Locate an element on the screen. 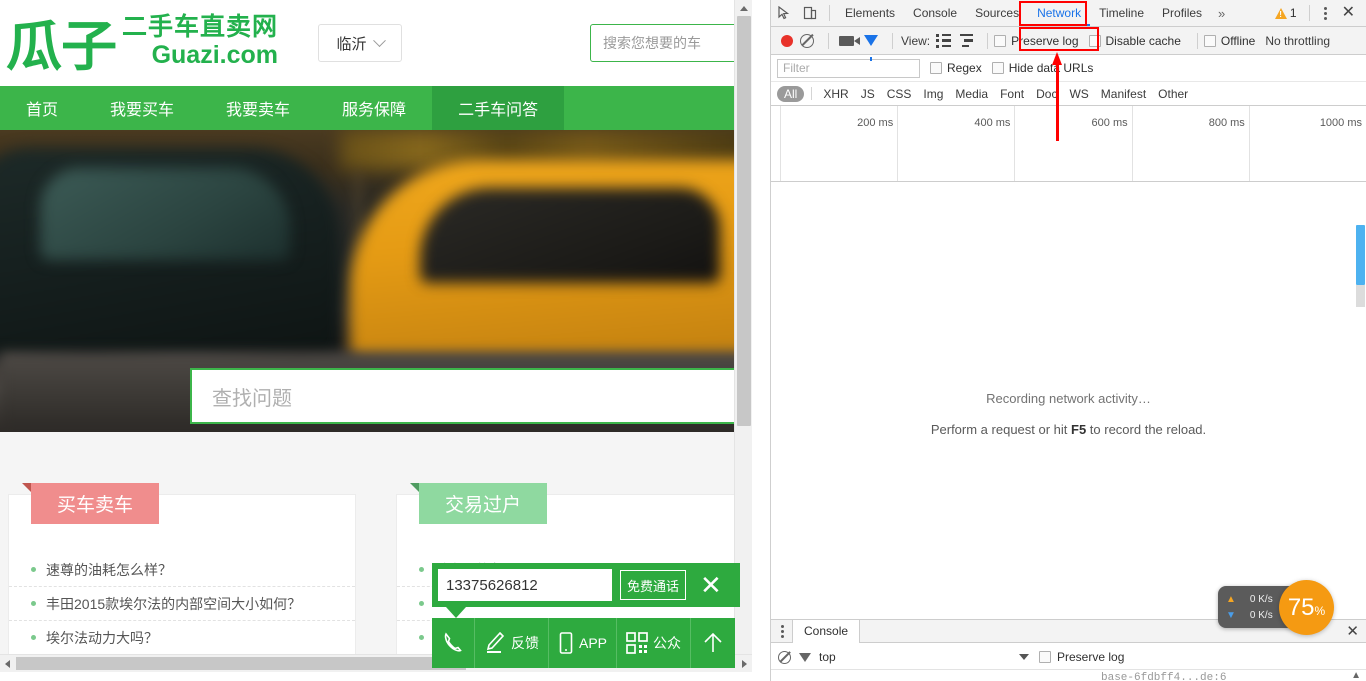  type-filter-doc: Doc is located at coordinates (1046, 94).